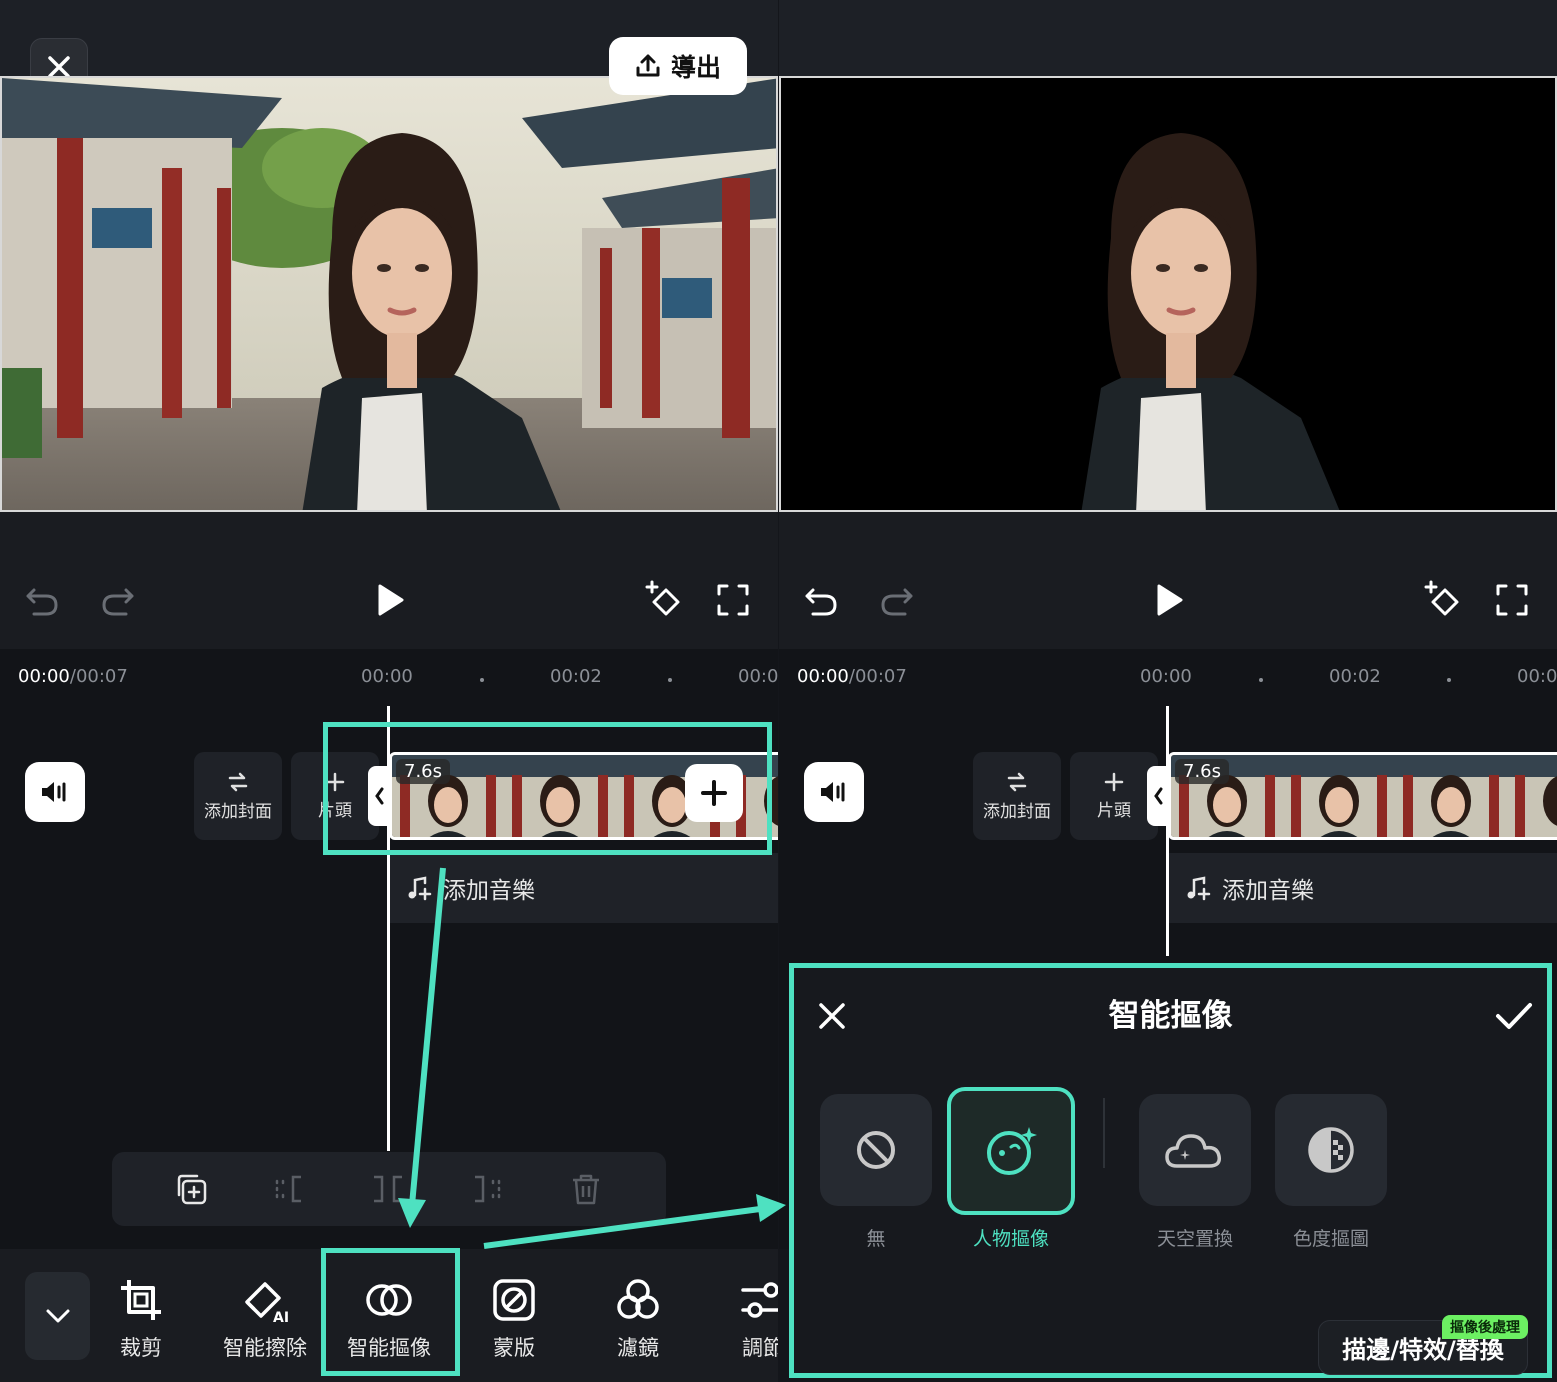  What do you see at coordinates (634, 1221) in the screenshot?
I see `arrow-right-icon` at bounding box center [634, 1221].